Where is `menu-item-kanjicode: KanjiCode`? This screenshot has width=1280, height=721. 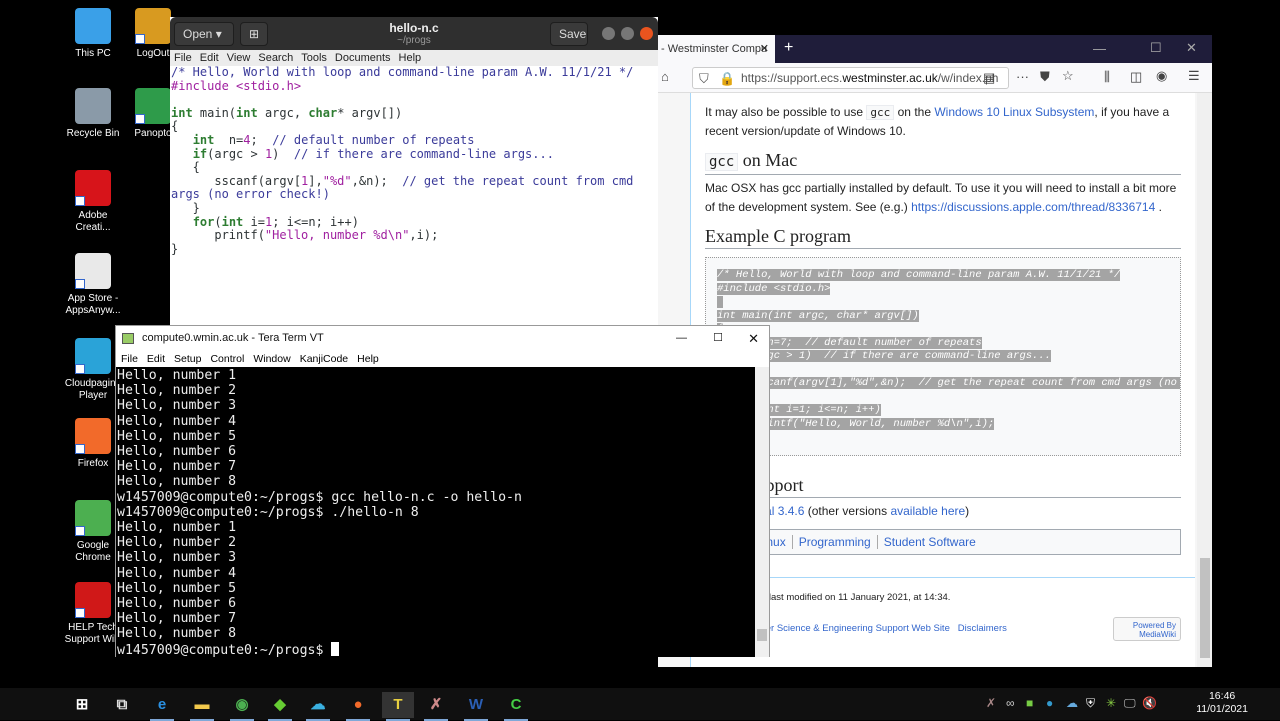 menu-item-kanjicode: KanjiCode is located at coordinates (324, 359).